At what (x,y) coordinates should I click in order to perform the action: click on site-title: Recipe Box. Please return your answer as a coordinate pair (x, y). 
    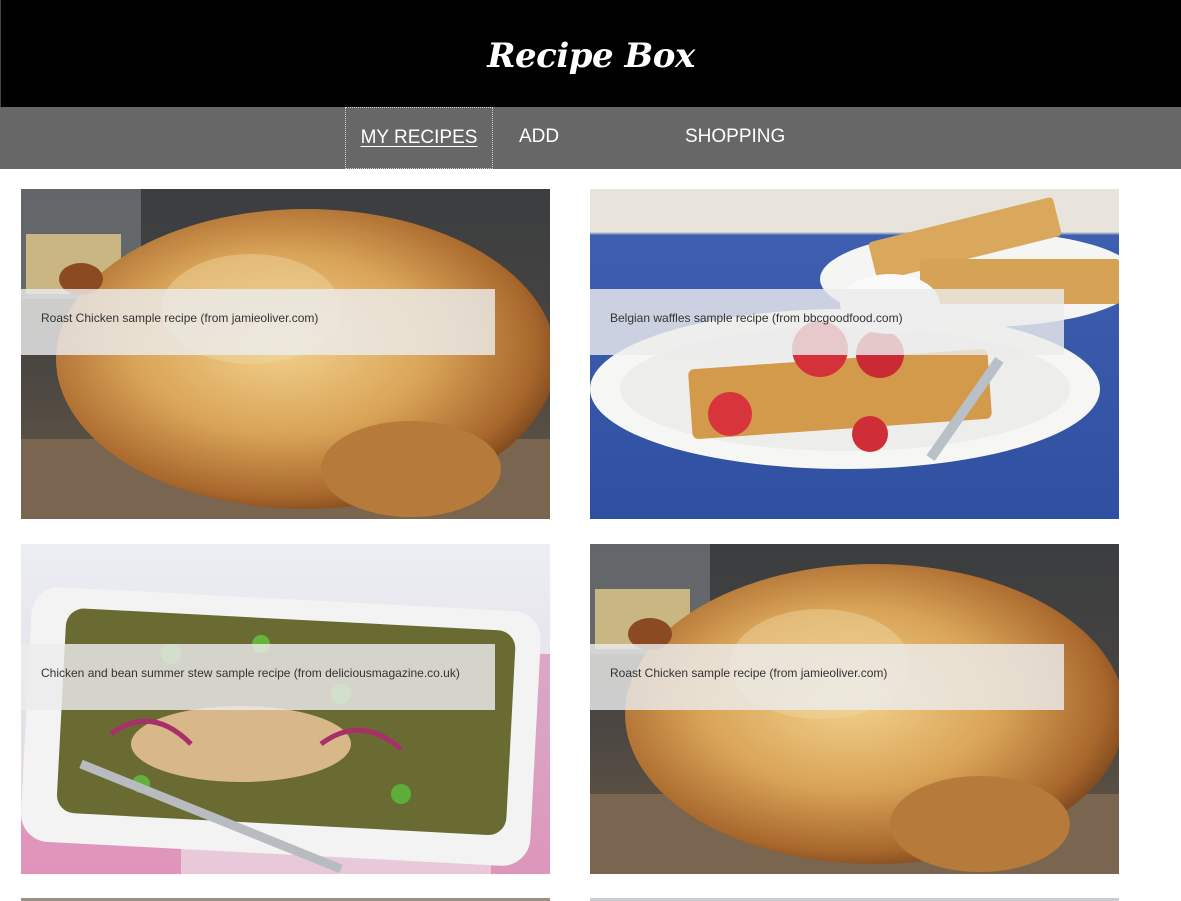
    Looking at the image, I should click on (591, 56).